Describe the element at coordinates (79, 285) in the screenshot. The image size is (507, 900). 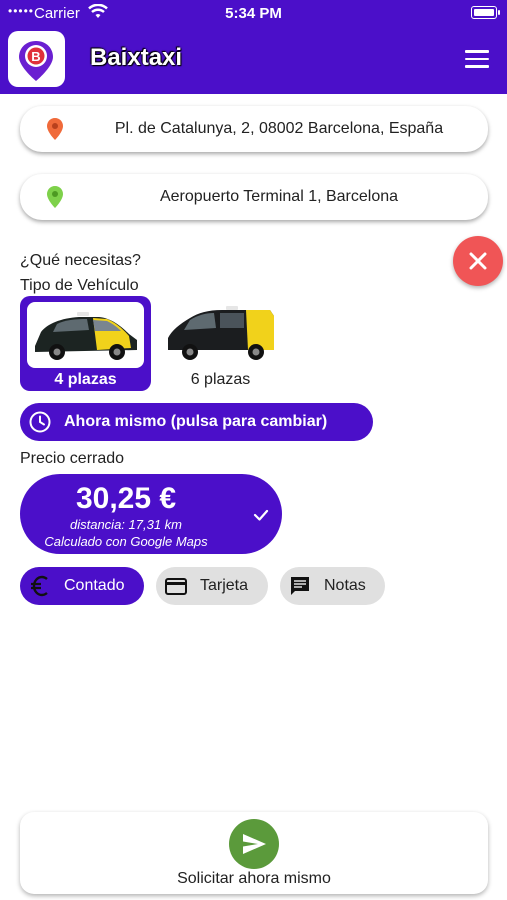
I see `vehicle-type-label: Tipo de Vehículo` at that location.